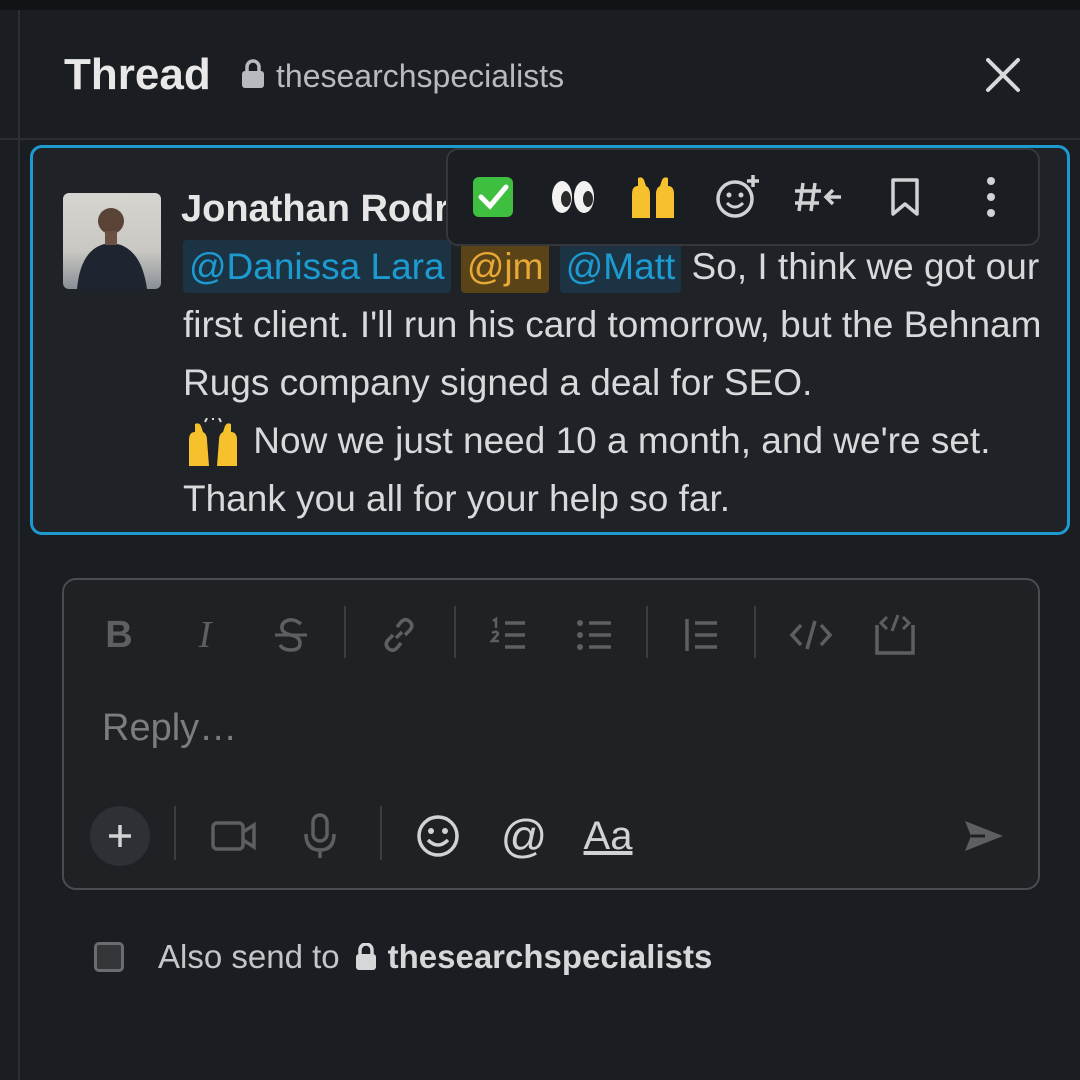 The image size is (1080, 1080). What do you see at coordinates (608, 836) in the screenshot?
I see `formatting-icon: Aa` at bounding box center [608, 836].